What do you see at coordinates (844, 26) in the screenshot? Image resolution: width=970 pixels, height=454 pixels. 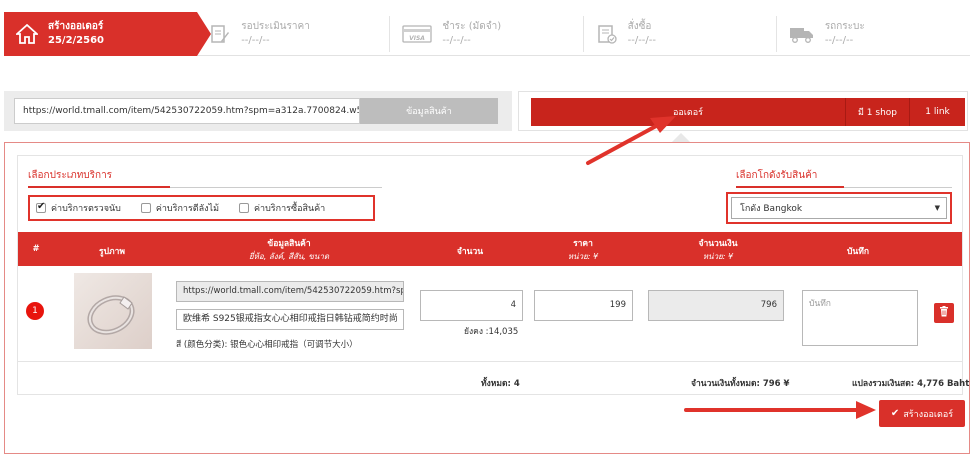 I see `step-title: รถกระบะ` at bounding box center [844, 26].